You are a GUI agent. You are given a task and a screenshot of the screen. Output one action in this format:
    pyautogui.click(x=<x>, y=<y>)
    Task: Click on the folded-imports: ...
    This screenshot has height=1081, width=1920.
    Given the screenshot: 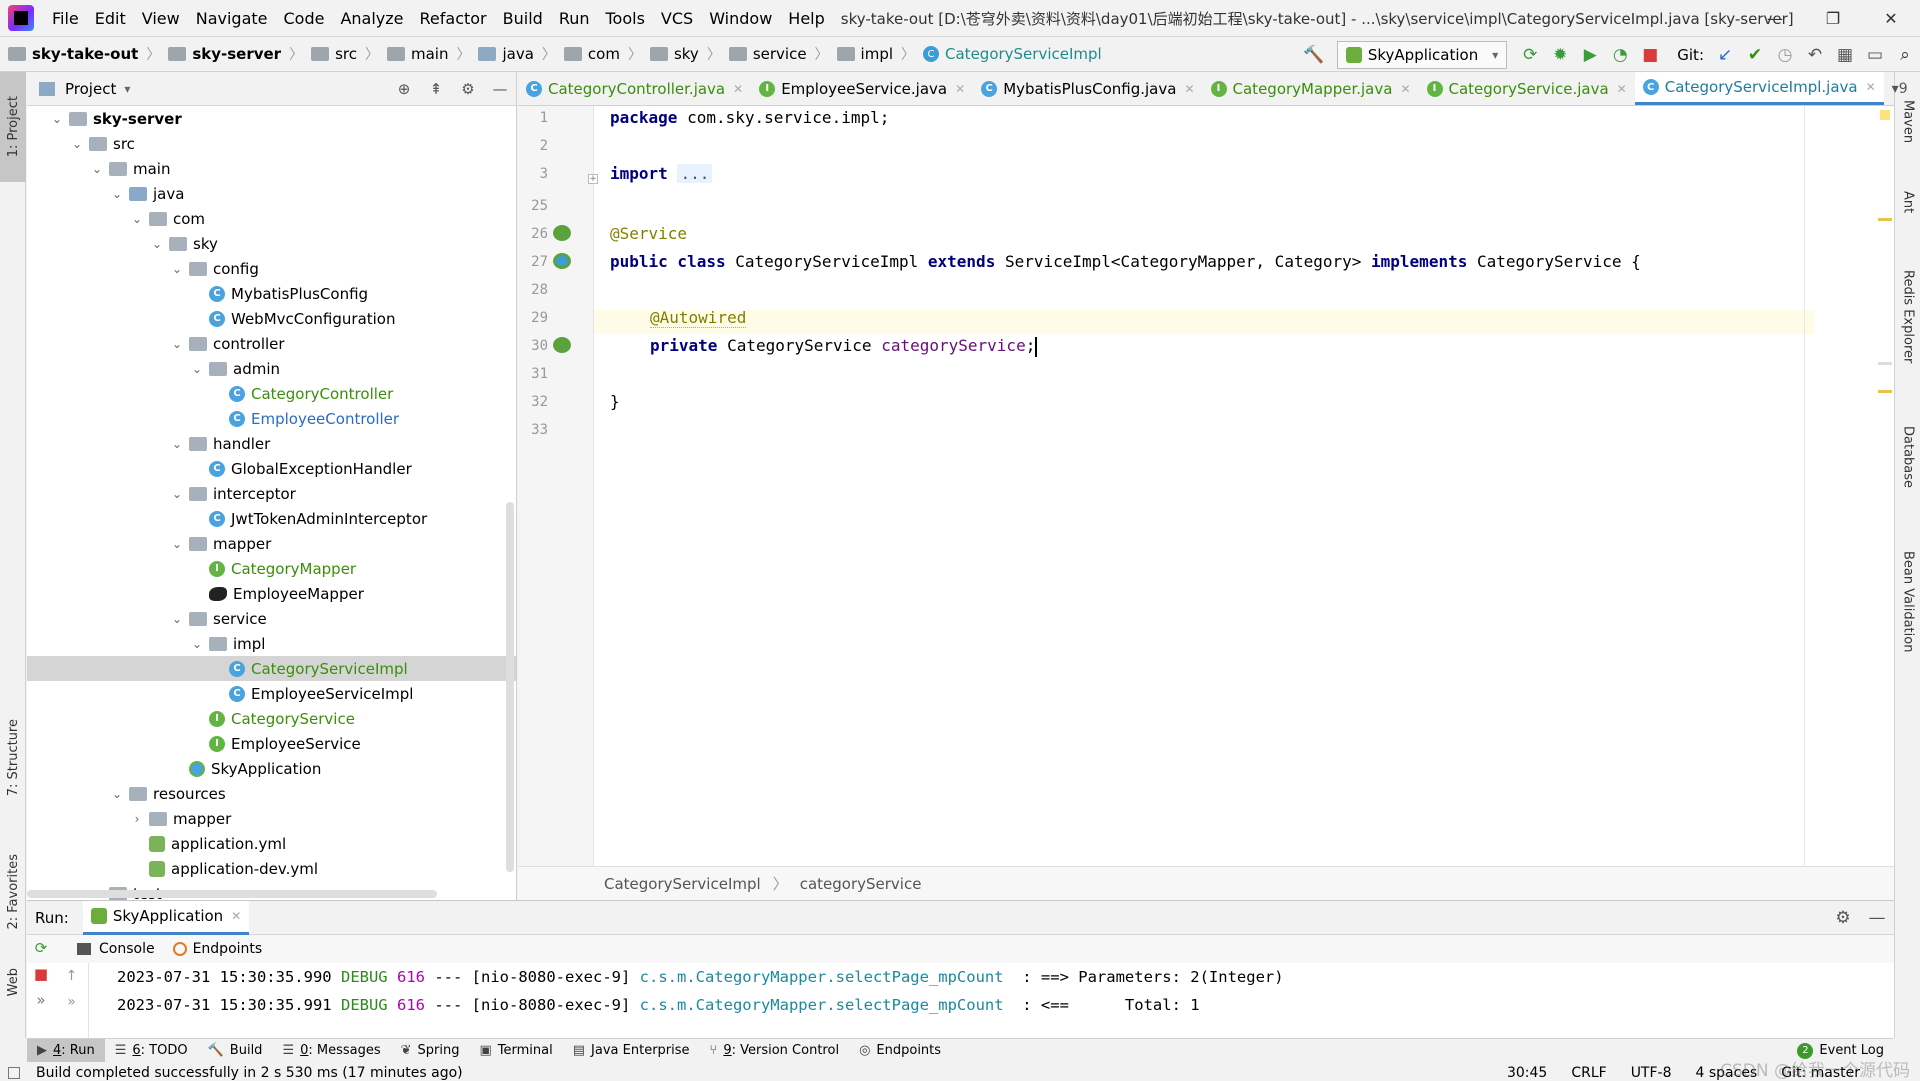 What is the action you would take?
    pyautogui.click(x=695, y=173)
    